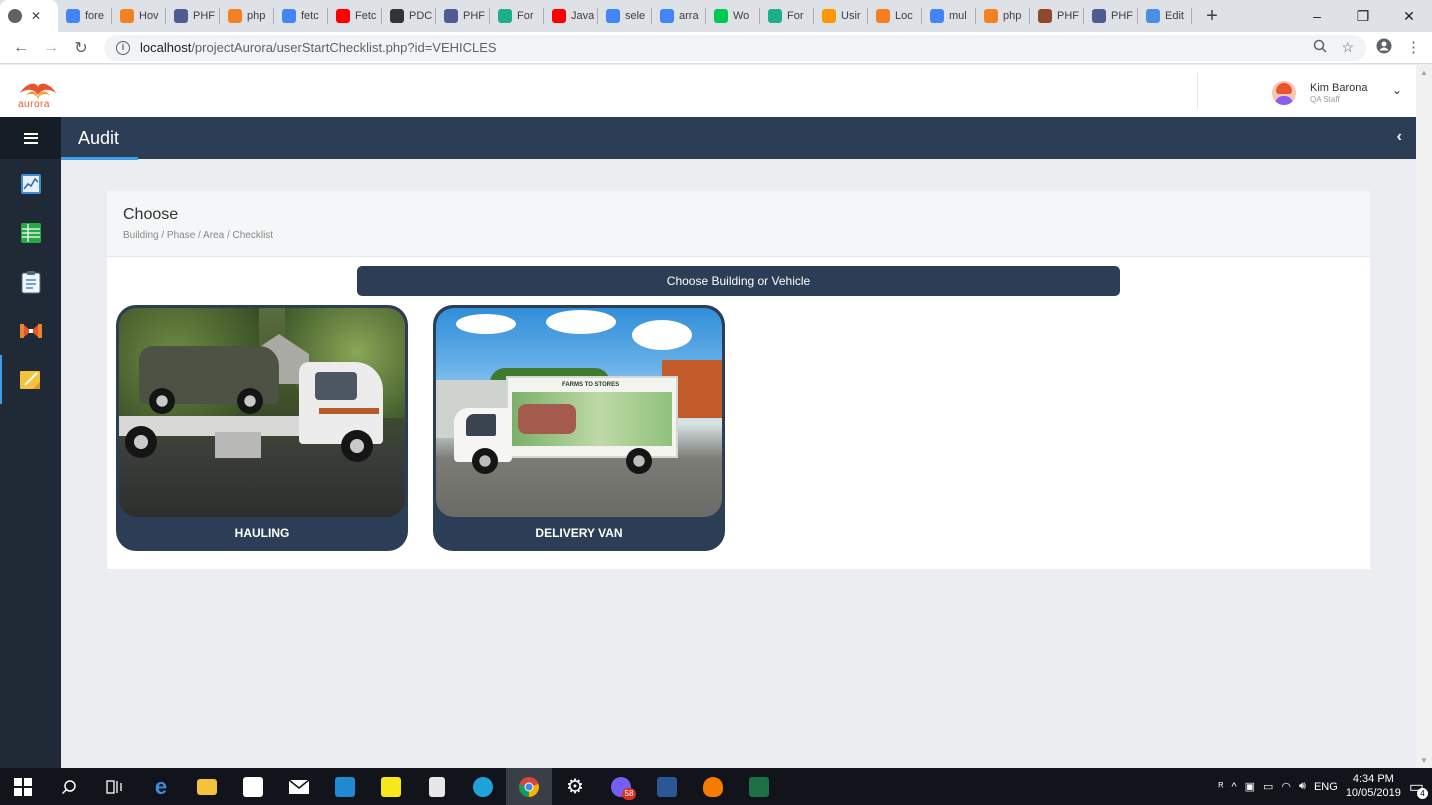 This screenshot has height=805, width=1432. I want to click on volume-icon: 🔊︎, so click(1302, 786).